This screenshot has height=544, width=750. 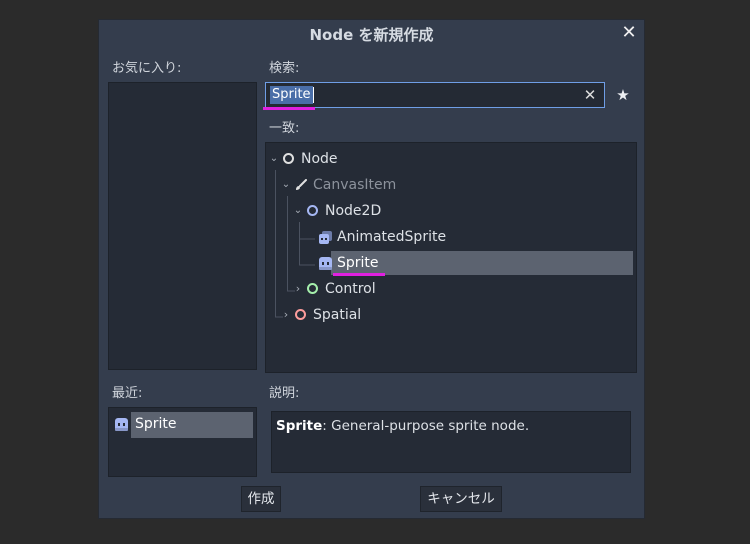 What do you see at coordinates (358, 263) in the screenshot?
I see `tree-item-label: Sprite` at bounding box center [358, 263].